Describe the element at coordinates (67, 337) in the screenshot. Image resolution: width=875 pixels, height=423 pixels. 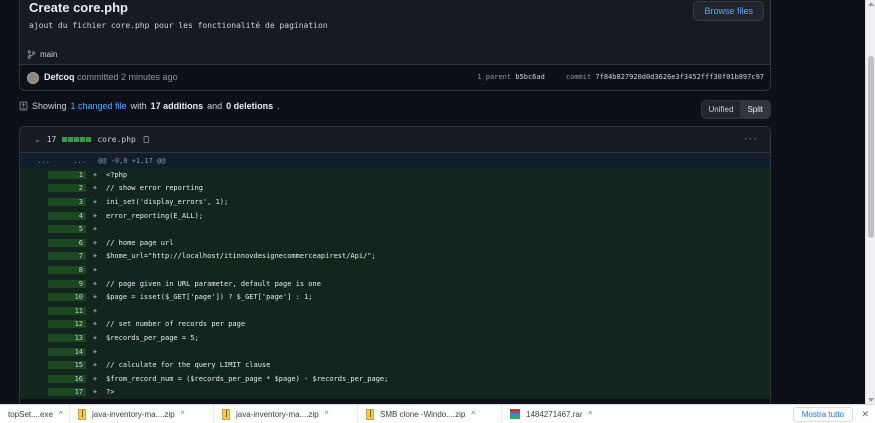
I see `line-number: 13` at that location.